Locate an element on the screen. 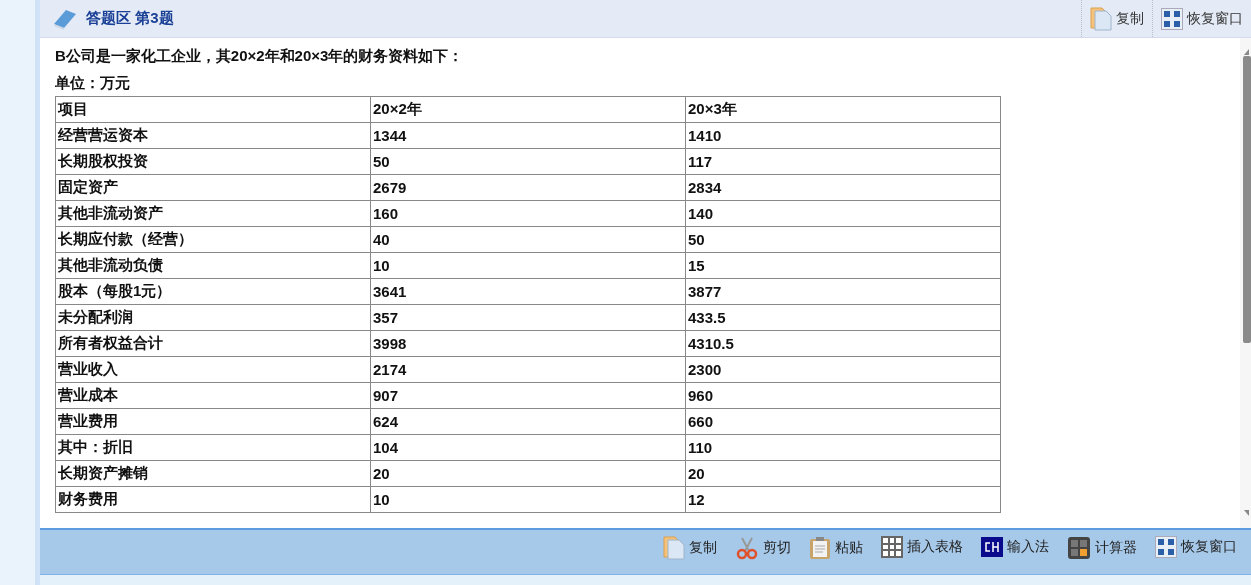 Image resolution: width=1251 pixels, height=585 pixels. table-cell: 营业成本 is located at coordinates (213, 395).